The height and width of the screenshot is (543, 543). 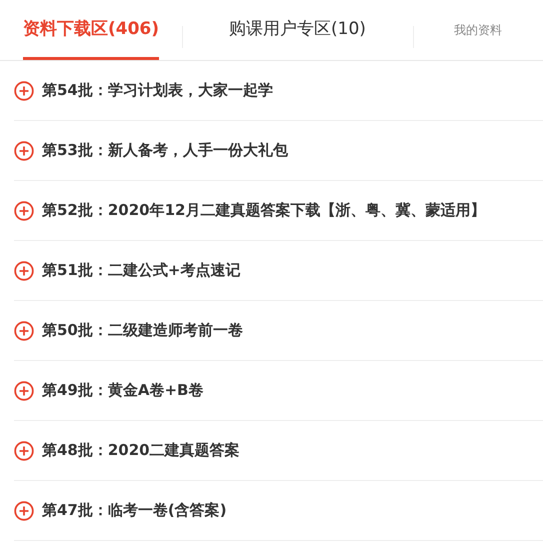 I want to click on tab: 资料下载区(406), so click(x=91, y=30).